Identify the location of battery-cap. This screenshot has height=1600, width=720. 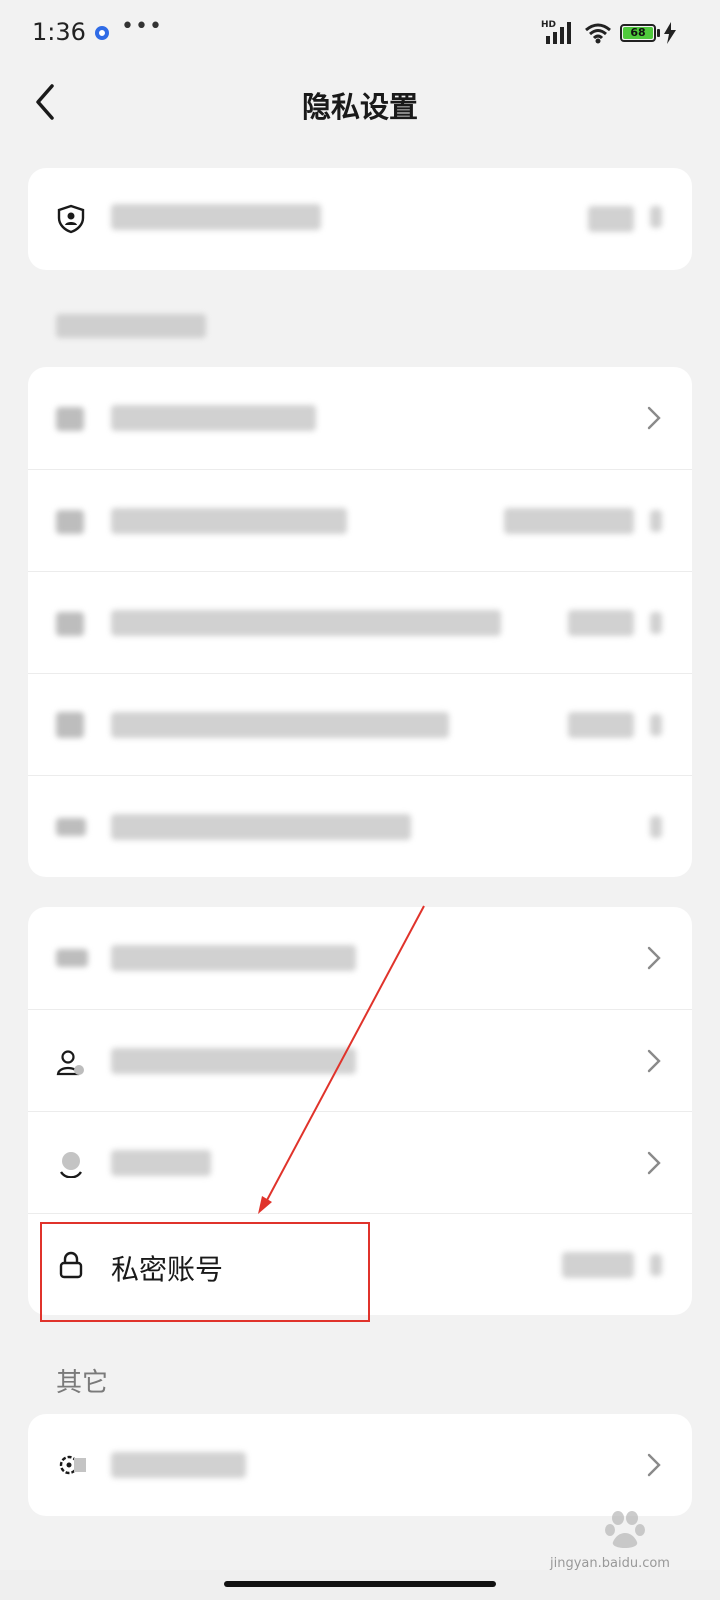
(658, 33).